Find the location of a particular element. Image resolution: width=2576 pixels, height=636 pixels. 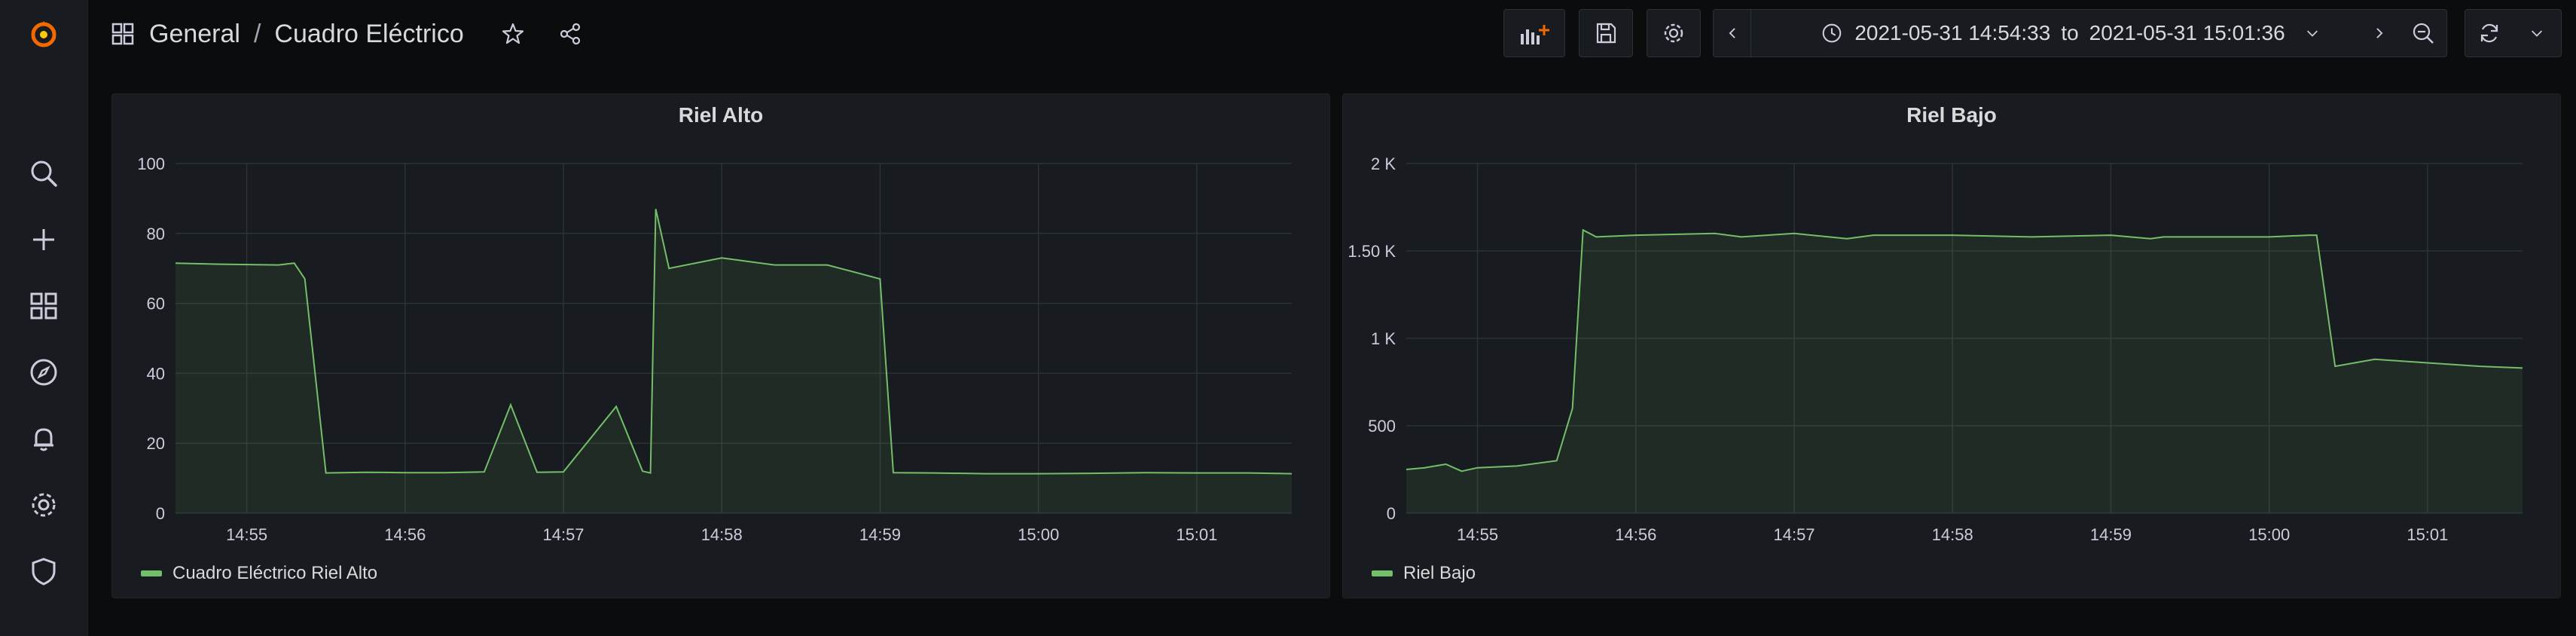

zoom-out-button is located at coordinates (2423, 33).